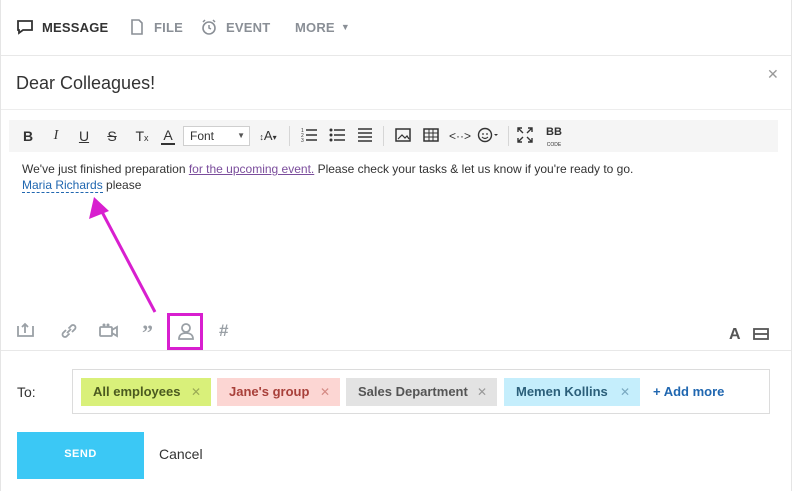 This screenshot has width=792, height=491. Describe the element at coordinates (109, 331) in the screenshot. I see `video-icon` at that location.